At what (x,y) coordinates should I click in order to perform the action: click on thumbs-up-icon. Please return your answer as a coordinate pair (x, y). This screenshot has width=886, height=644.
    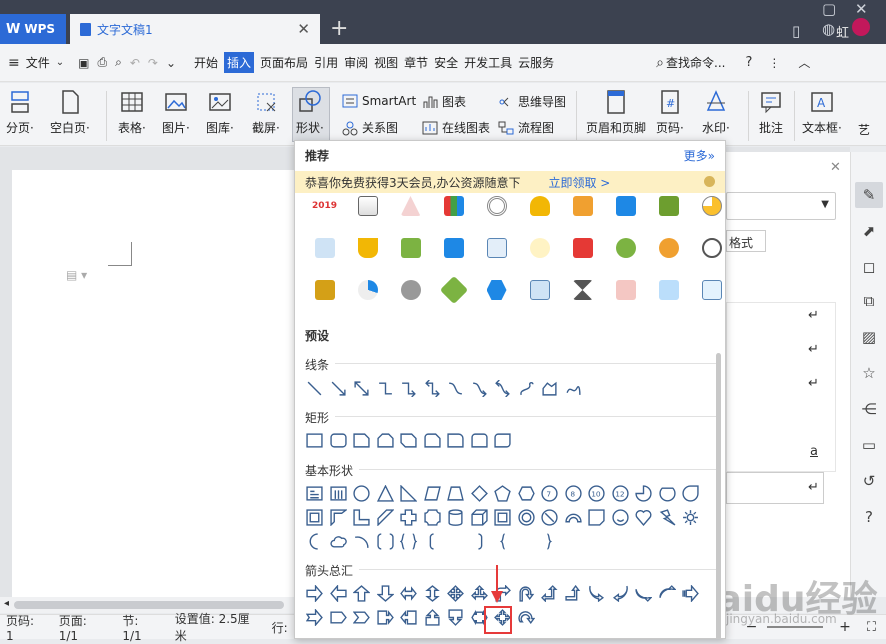
    Looking at the image, I should click on (668, 290).